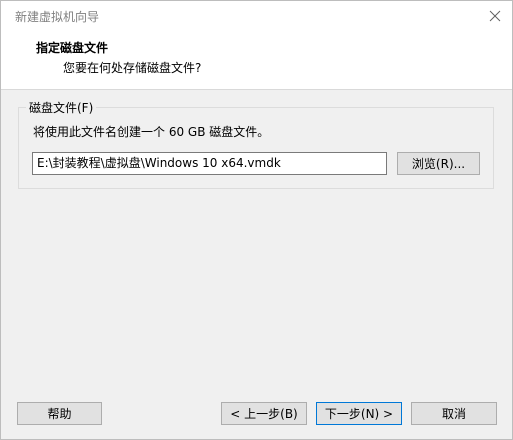  Describe the element at coordinates (256, 16) in the screenshot. I see `title-bar: 新建虚拟机向导` at that location.